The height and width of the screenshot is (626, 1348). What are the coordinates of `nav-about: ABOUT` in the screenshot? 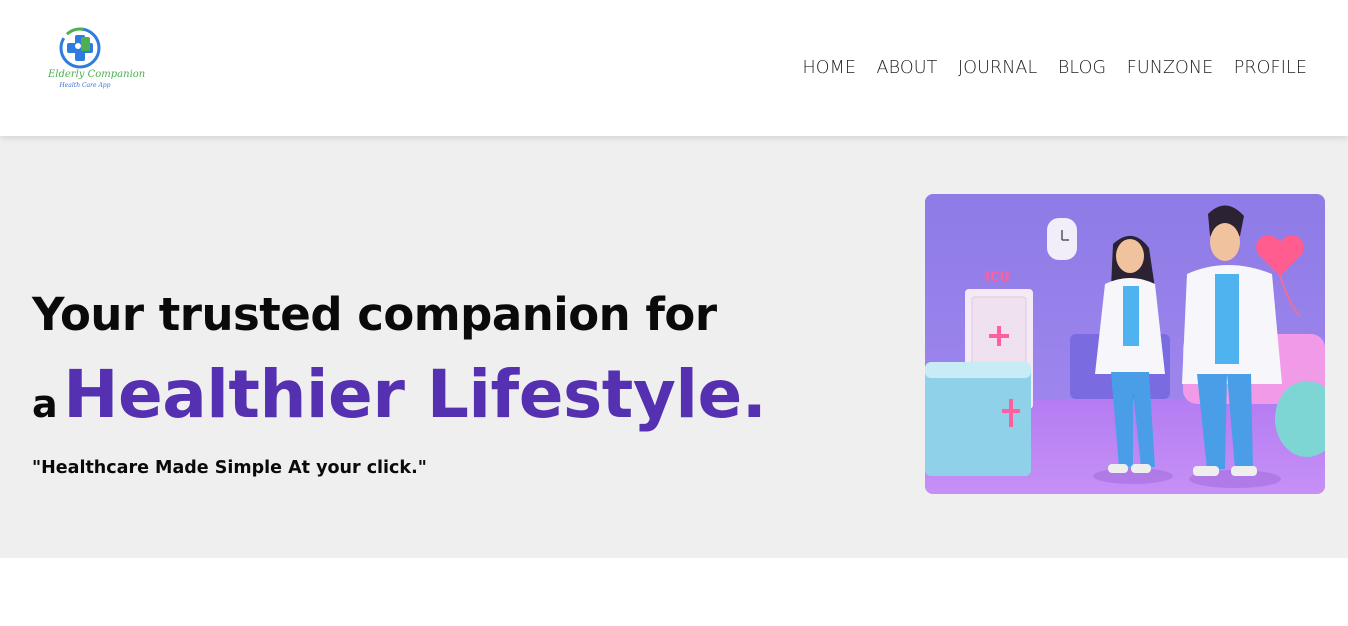 It's located at (907, 68).